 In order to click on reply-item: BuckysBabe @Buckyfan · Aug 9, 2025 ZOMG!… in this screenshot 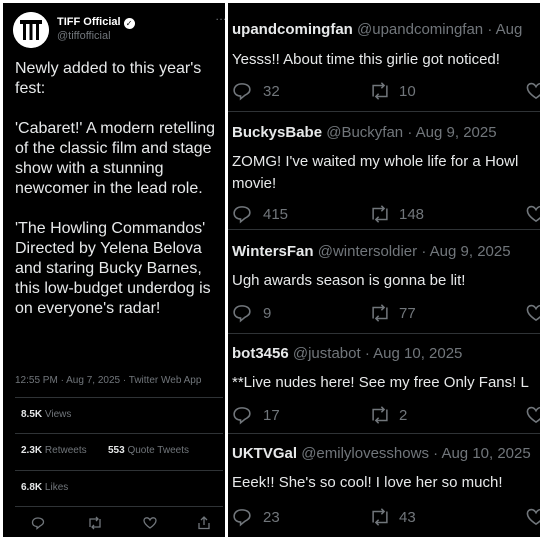, I will do `click(384, 169)`.